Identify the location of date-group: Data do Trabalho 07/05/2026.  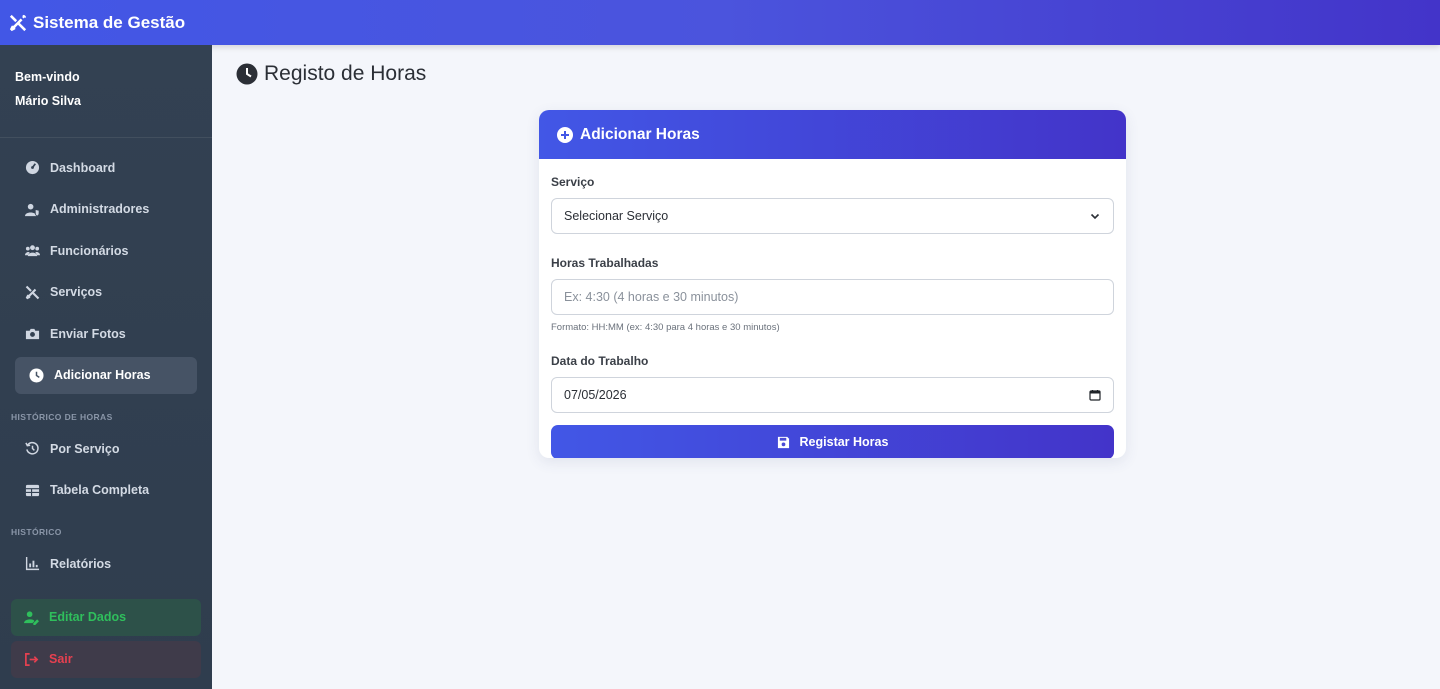
(832, 383).